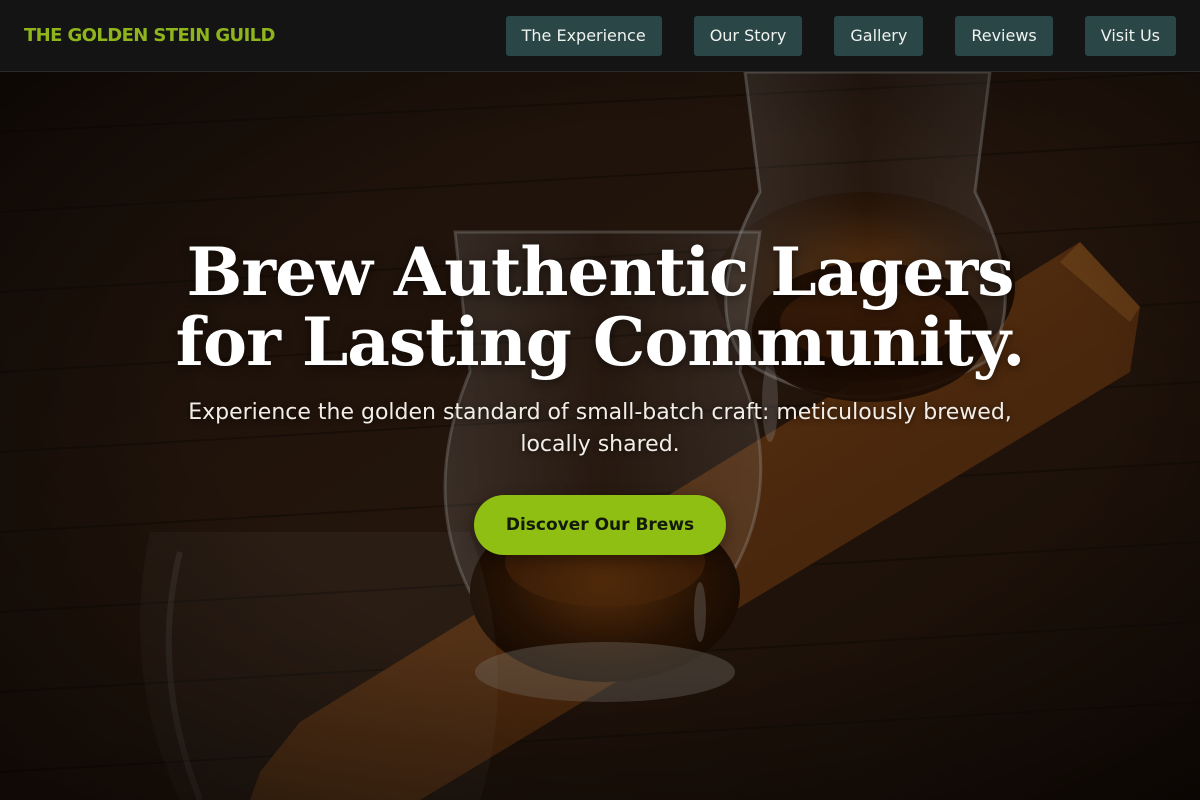 The width and height of the screenshot is (1200, 800). Describe the element at coordinates (1130, 35) in the screenshot. I see `nav-visit-us: Visit Us` at that location.